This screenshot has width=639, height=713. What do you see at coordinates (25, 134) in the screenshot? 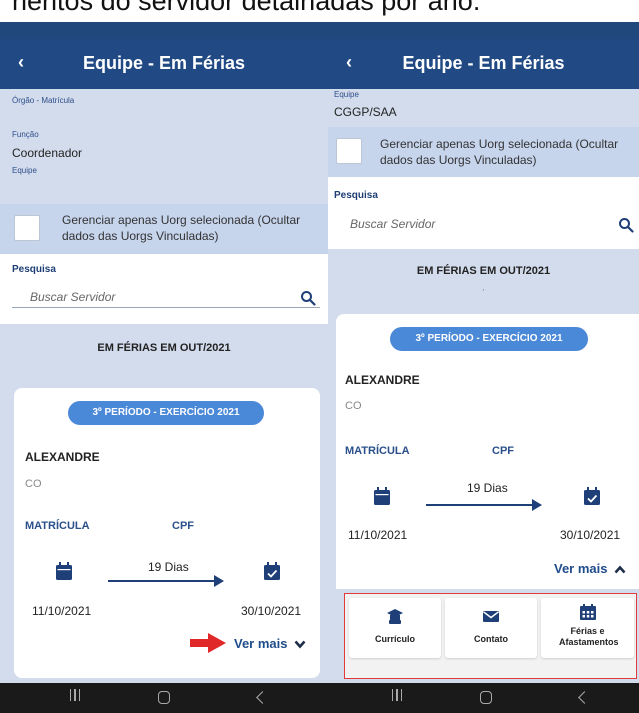
I see `funcao-label: Função` at bounding box center [25, 134].